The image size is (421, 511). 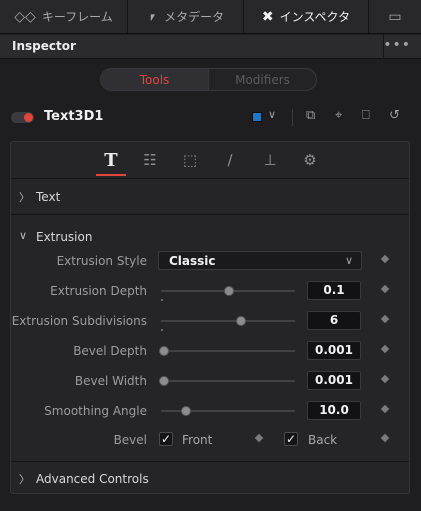 I want to click on param-label: Smoothing Angle, so click(x=95, y=411).